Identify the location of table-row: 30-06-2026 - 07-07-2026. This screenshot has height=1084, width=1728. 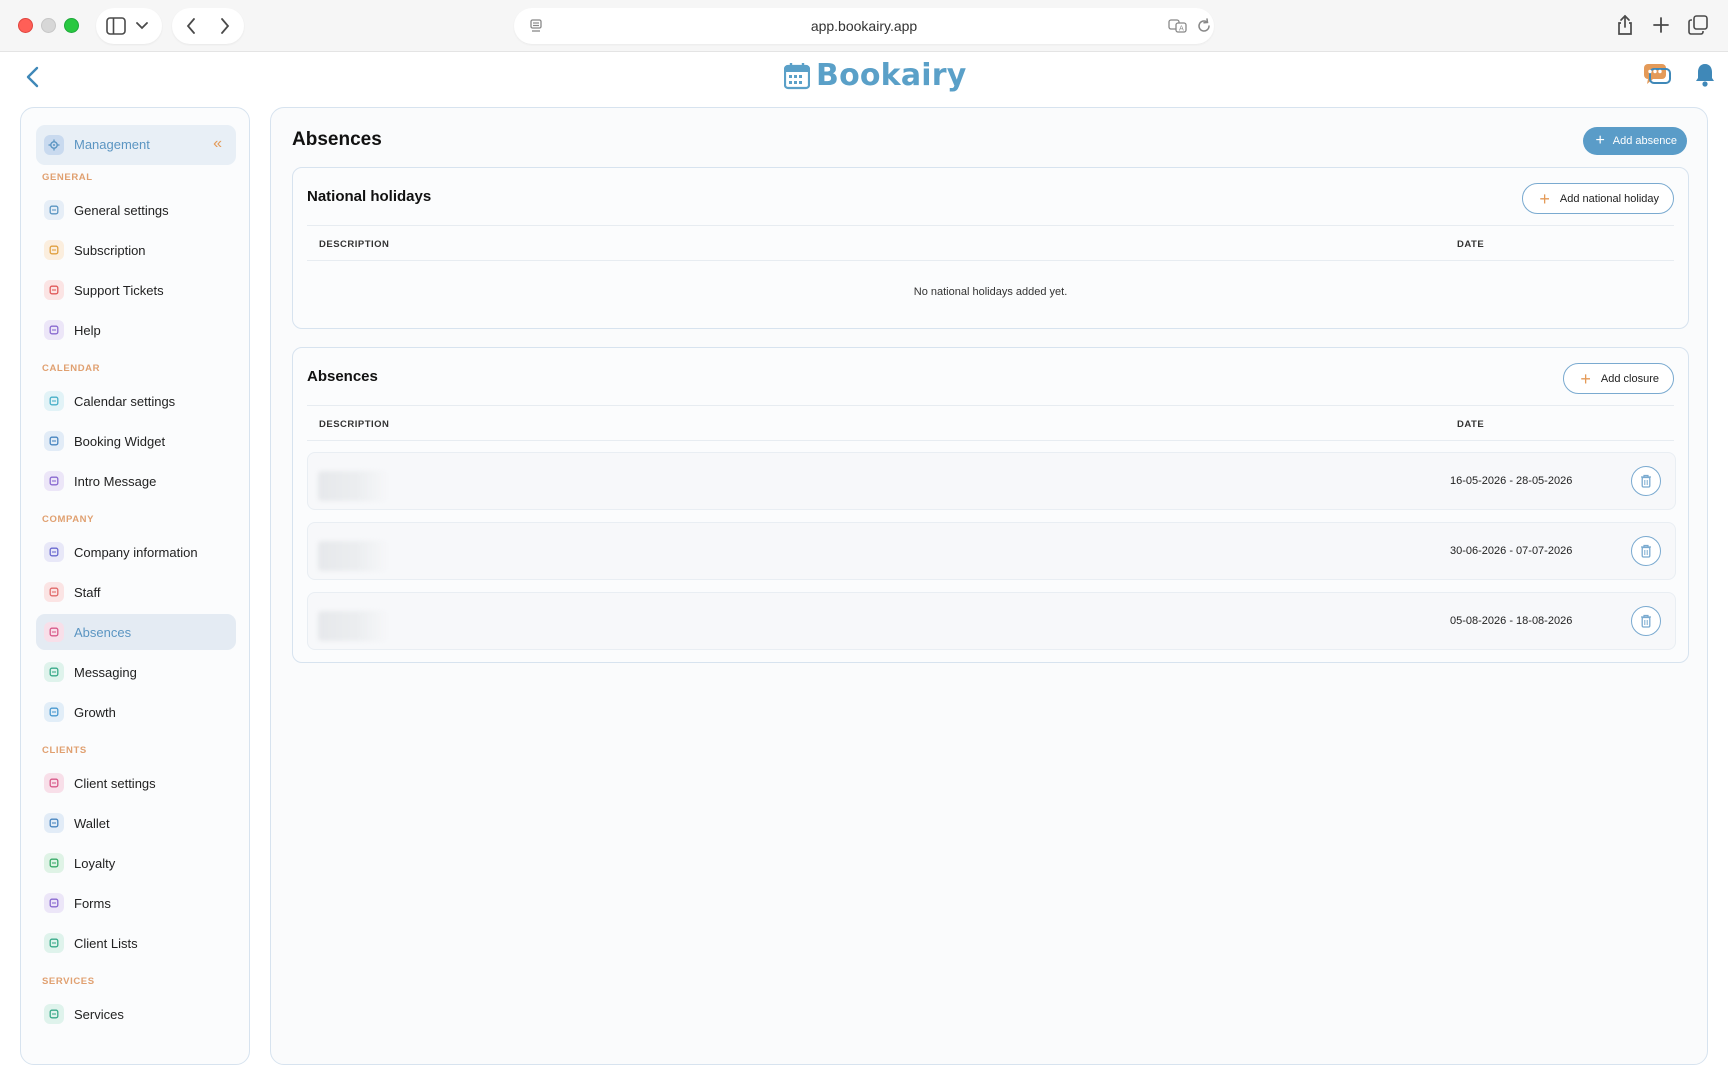
(991, 551).